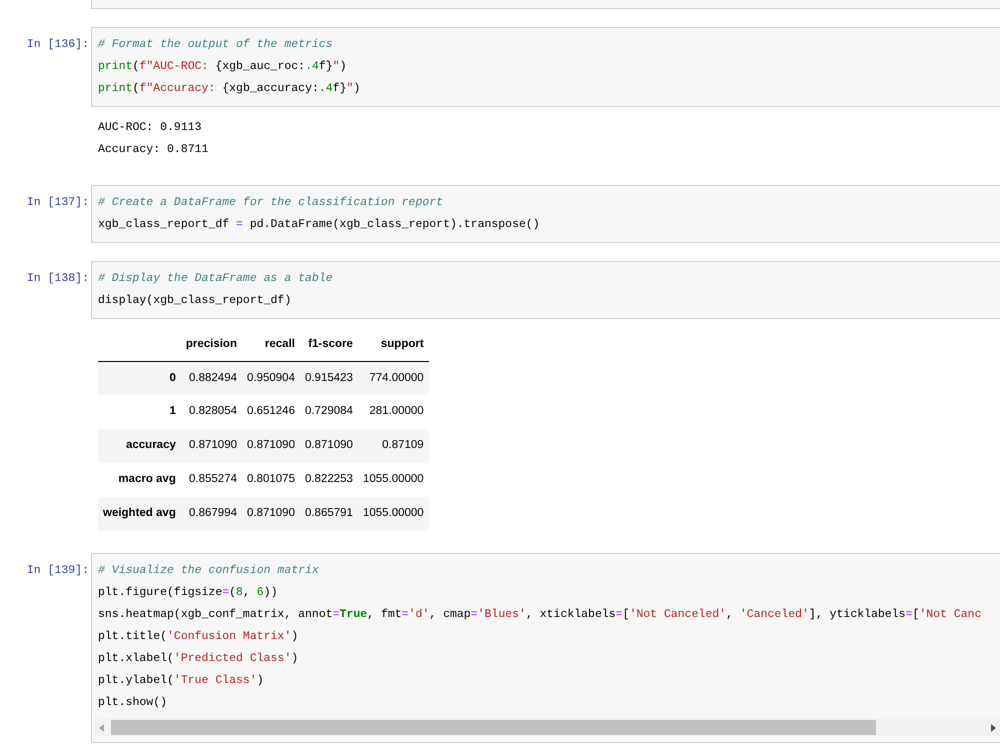  What do you see at coordinates (57, 571) in the screenshot?
I see `input-prompt: In [139]:` at bounding box center [57, 571].